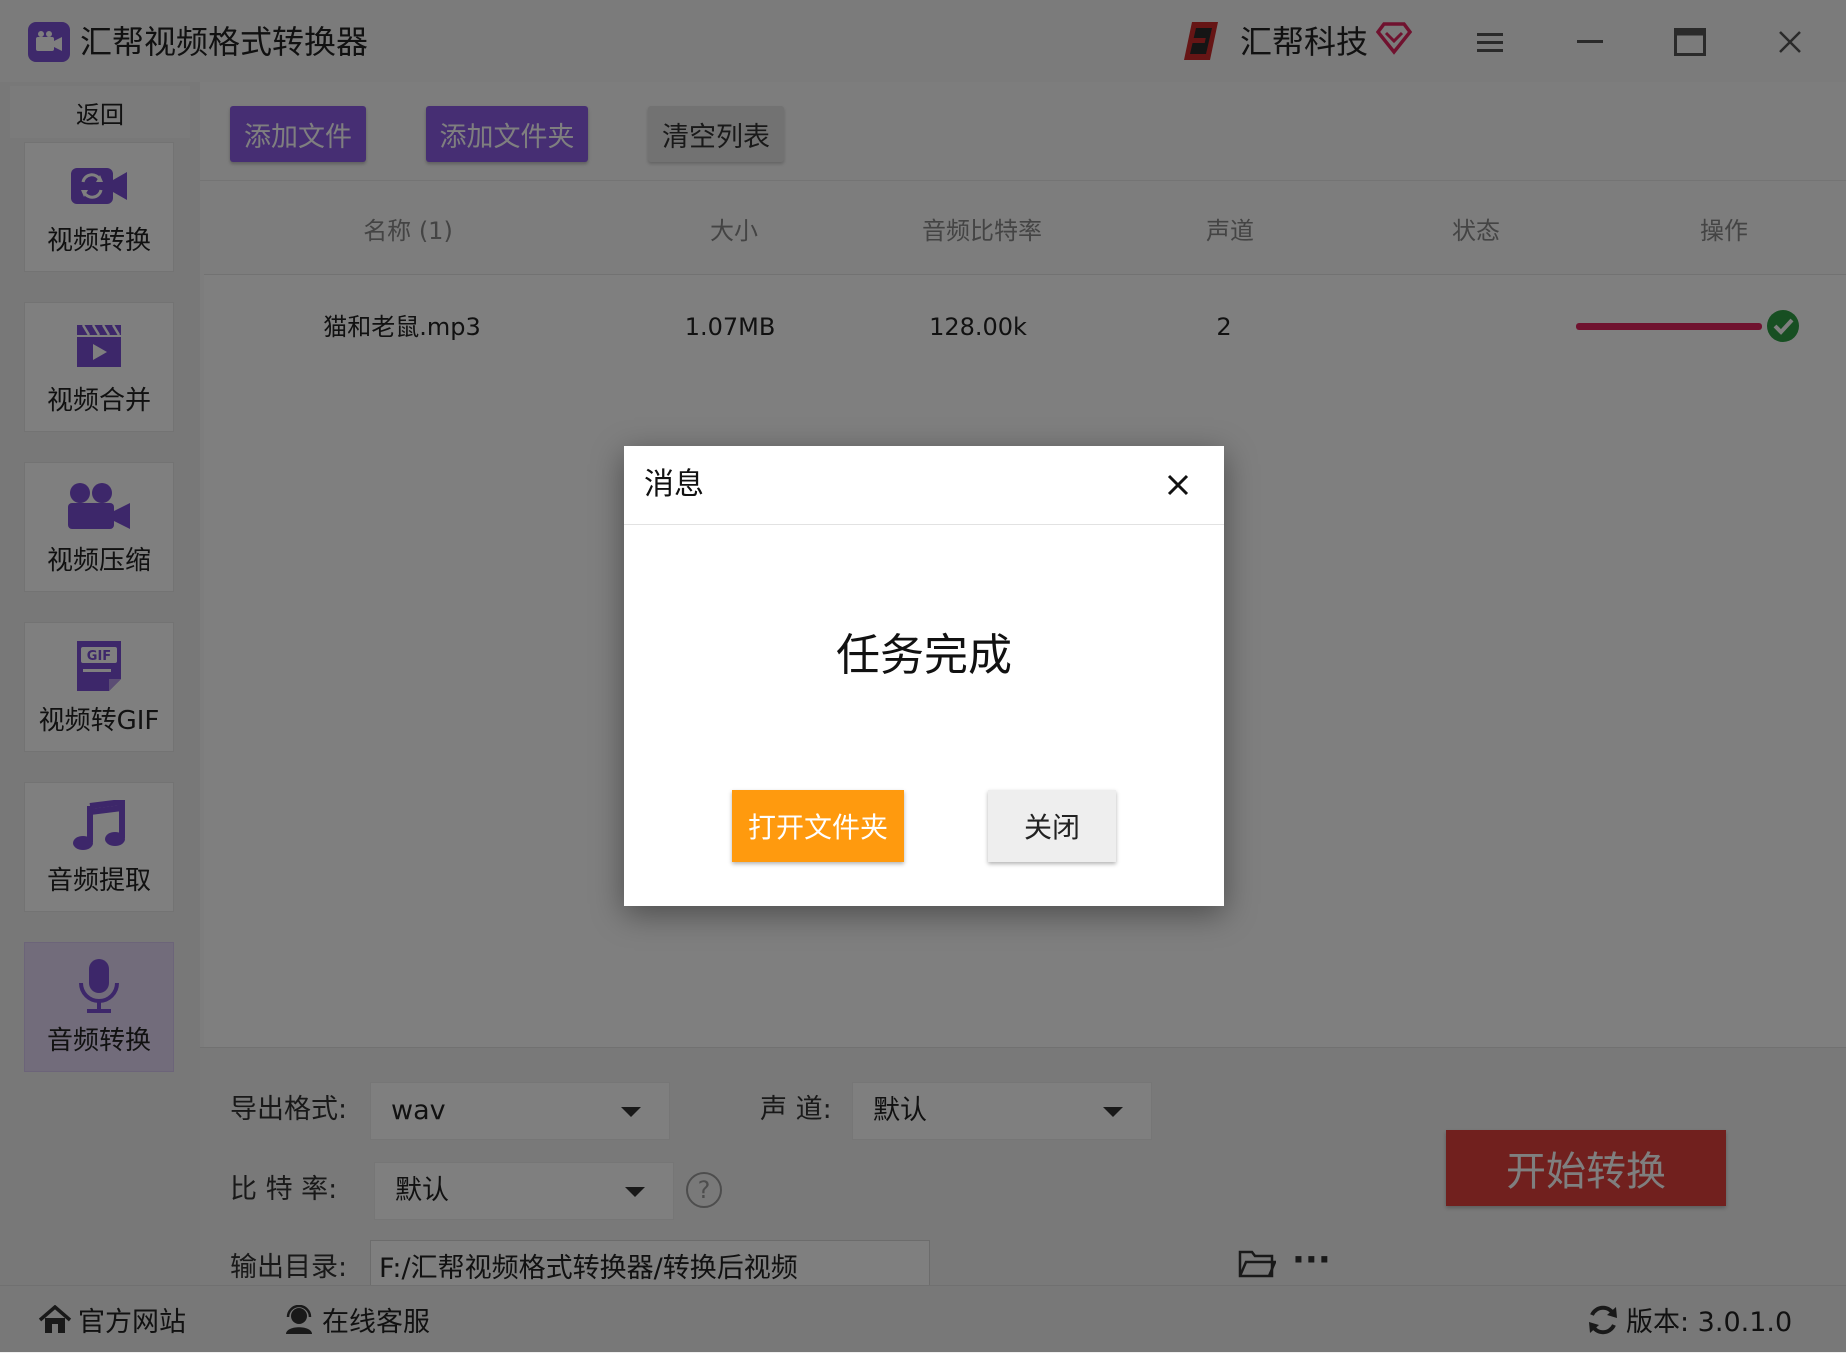  What do you see at coordinates (818, 826) in the screenshot?
I see `open-folder-button: 打开文件夹` at bounding box center [818, 826].